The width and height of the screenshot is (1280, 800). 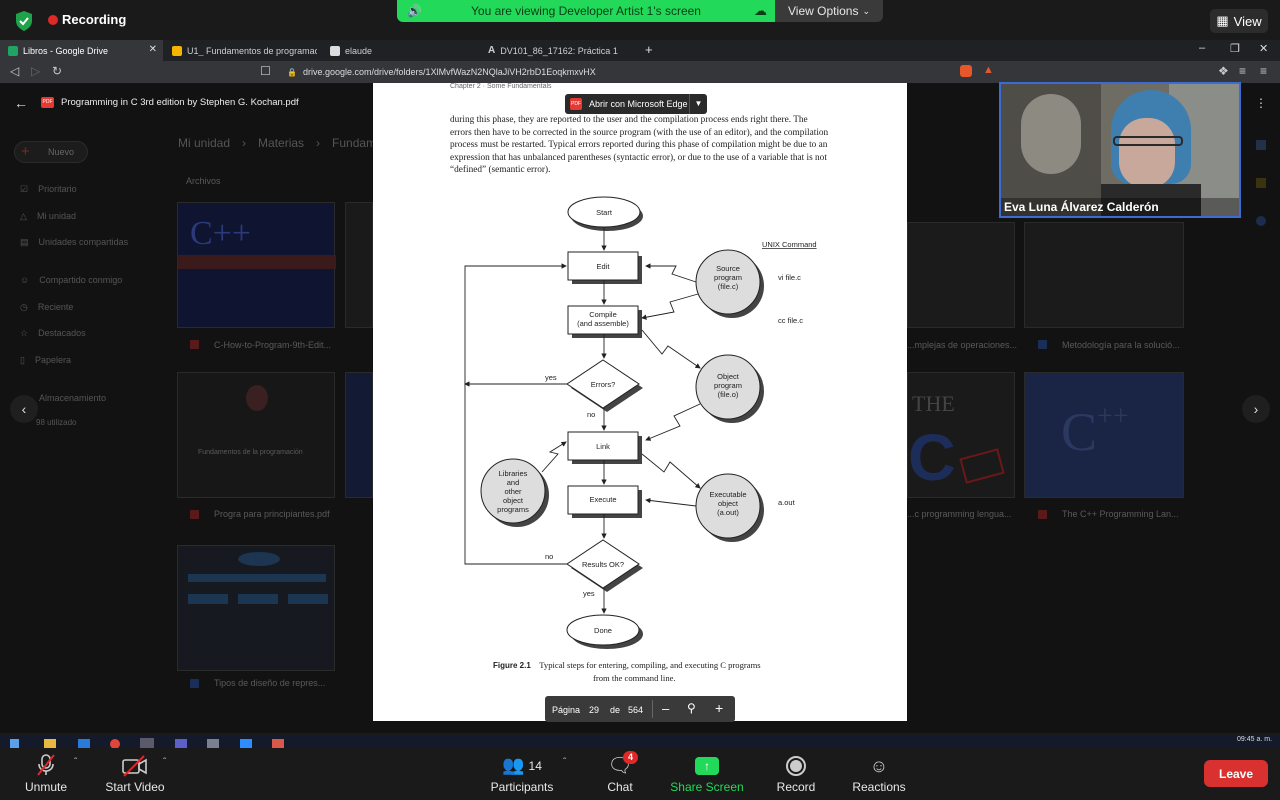 What do you see at coordinates (71, 280) in the screenshot?
I see `sidebar-item-compartido: ☺ Compartido conmigo` at bounding box center [71, 280].